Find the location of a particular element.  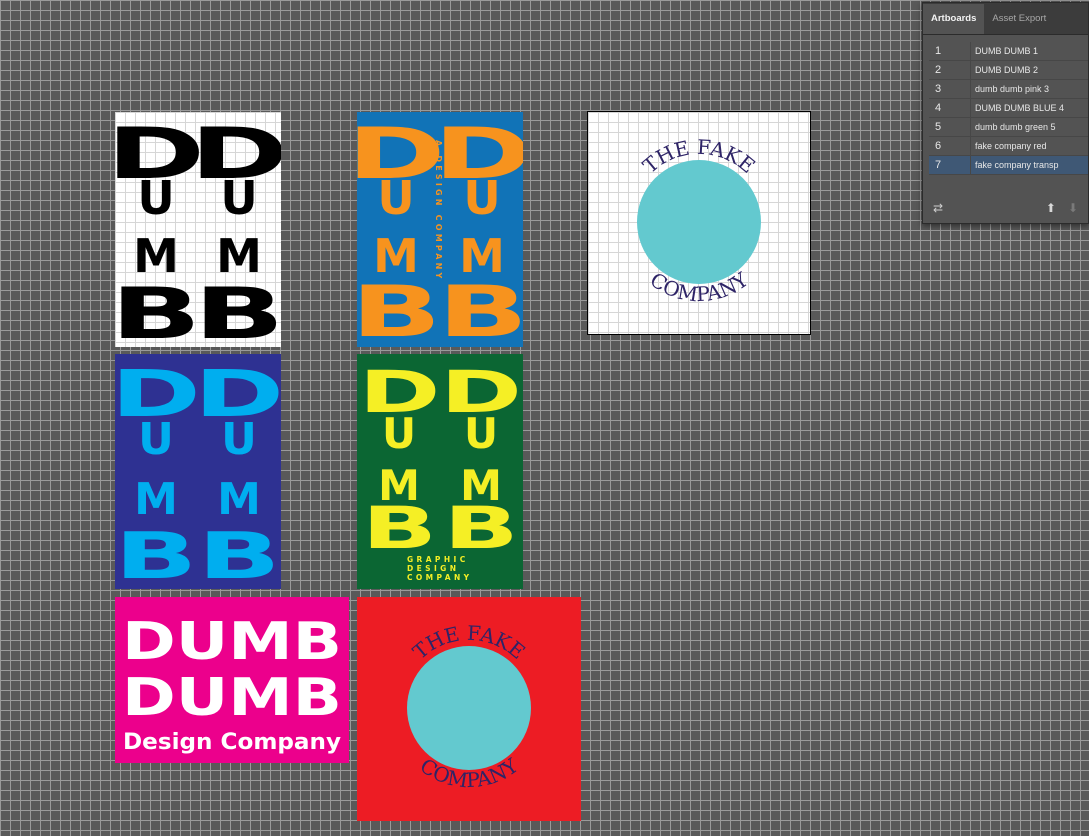

artboard-number: 7 is located at coordinates (950, 165).